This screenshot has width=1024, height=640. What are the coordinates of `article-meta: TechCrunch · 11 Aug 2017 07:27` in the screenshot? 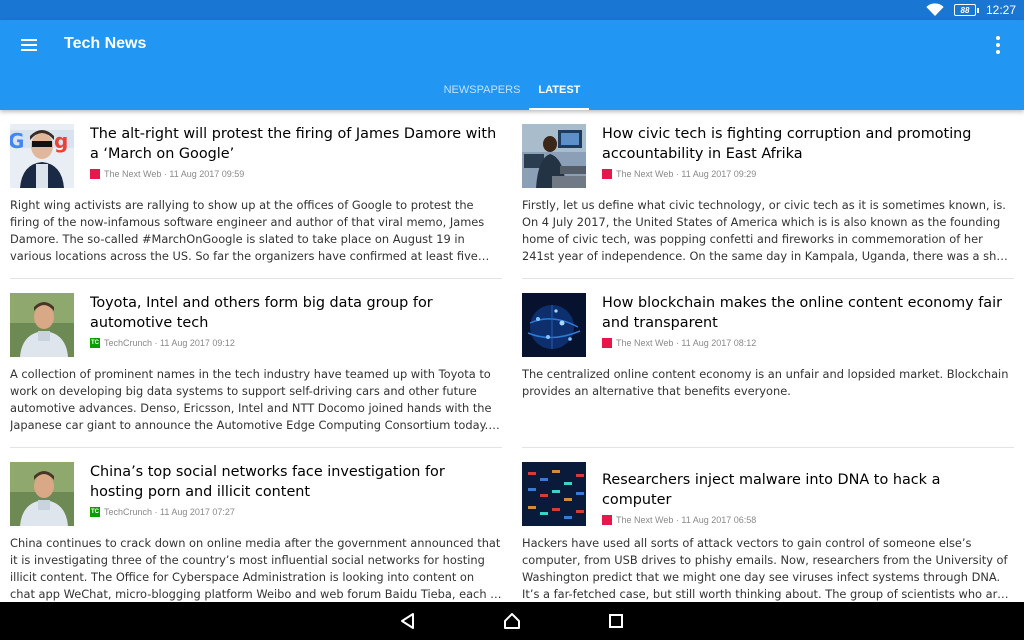 It's located at (296, 512).